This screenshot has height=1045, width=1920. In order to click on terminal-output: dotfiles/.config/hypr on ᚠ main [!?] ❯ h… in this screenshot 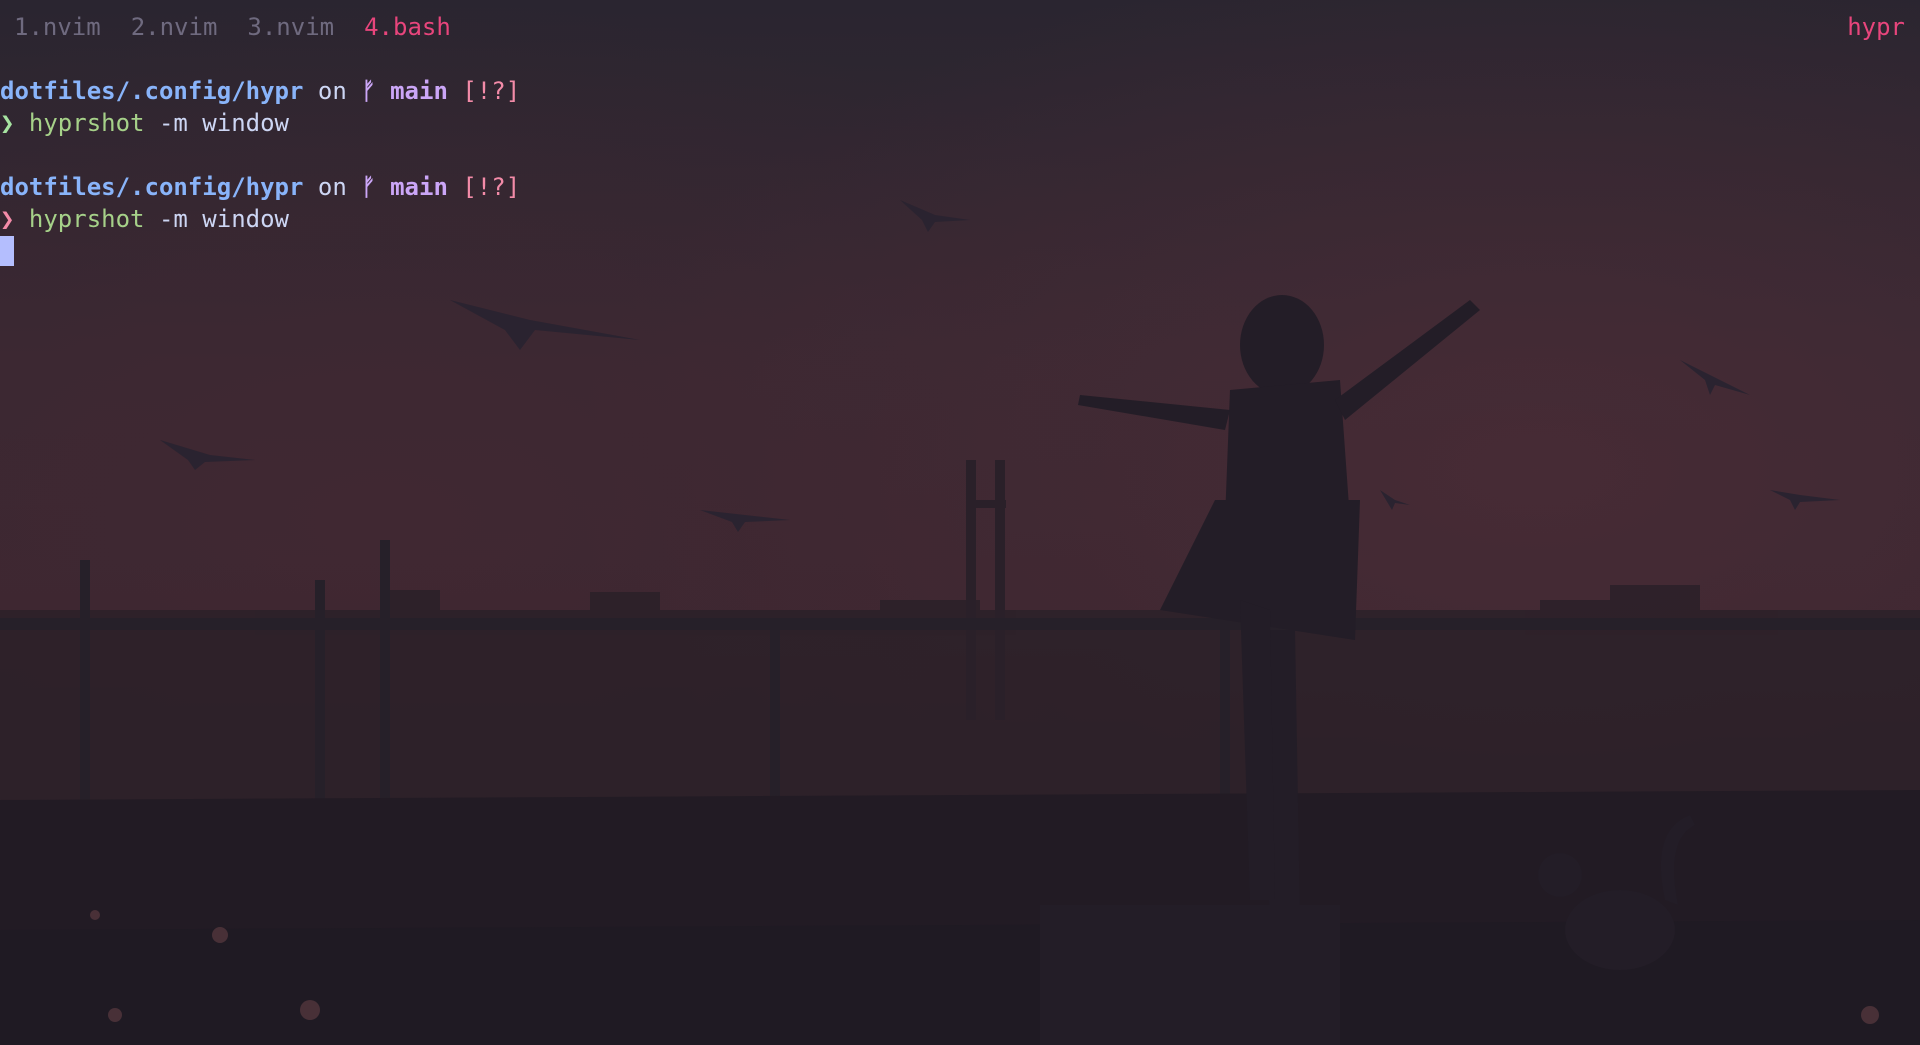, I will do `click(260, 171)`.